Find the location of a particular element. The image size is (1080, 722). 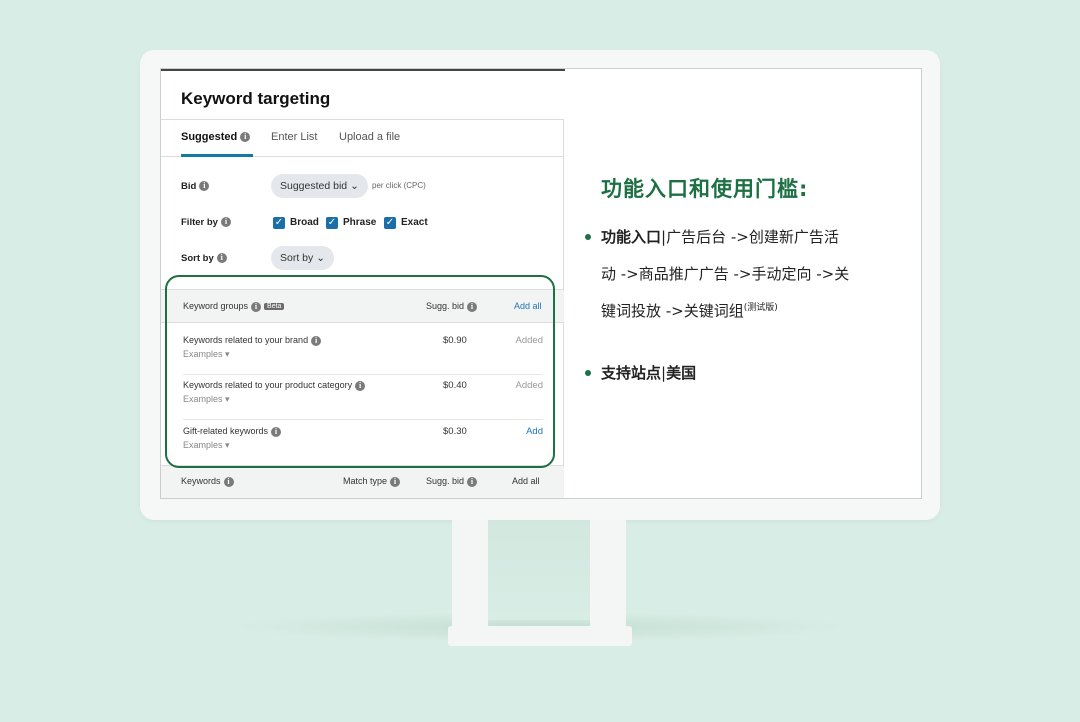

section-title: 功能入口和使用门槛: is located at coordinates (705, 189).